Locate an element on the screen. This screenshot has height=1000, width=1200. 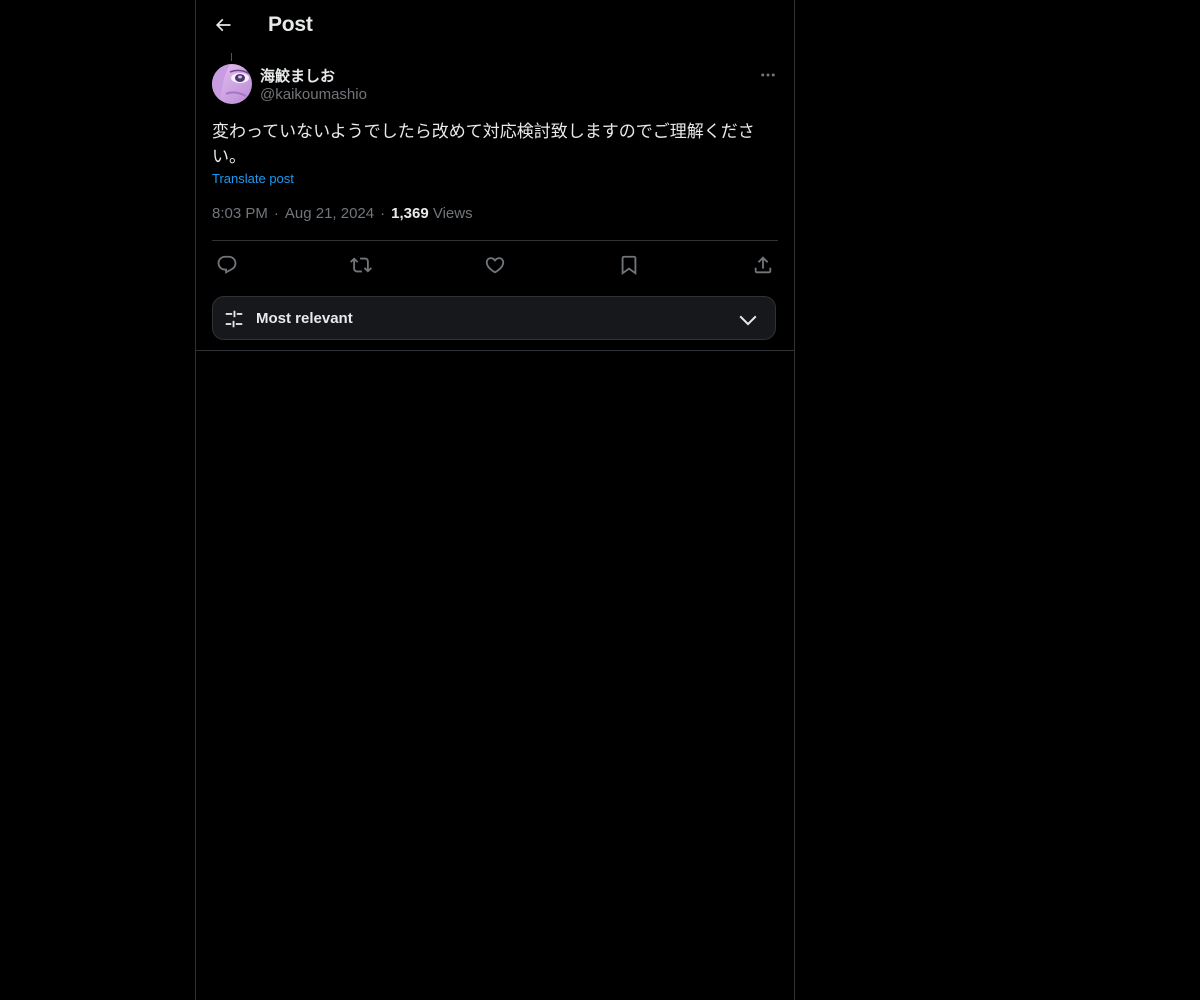
more-horizontal-icon is located at coordinates (768, 75).